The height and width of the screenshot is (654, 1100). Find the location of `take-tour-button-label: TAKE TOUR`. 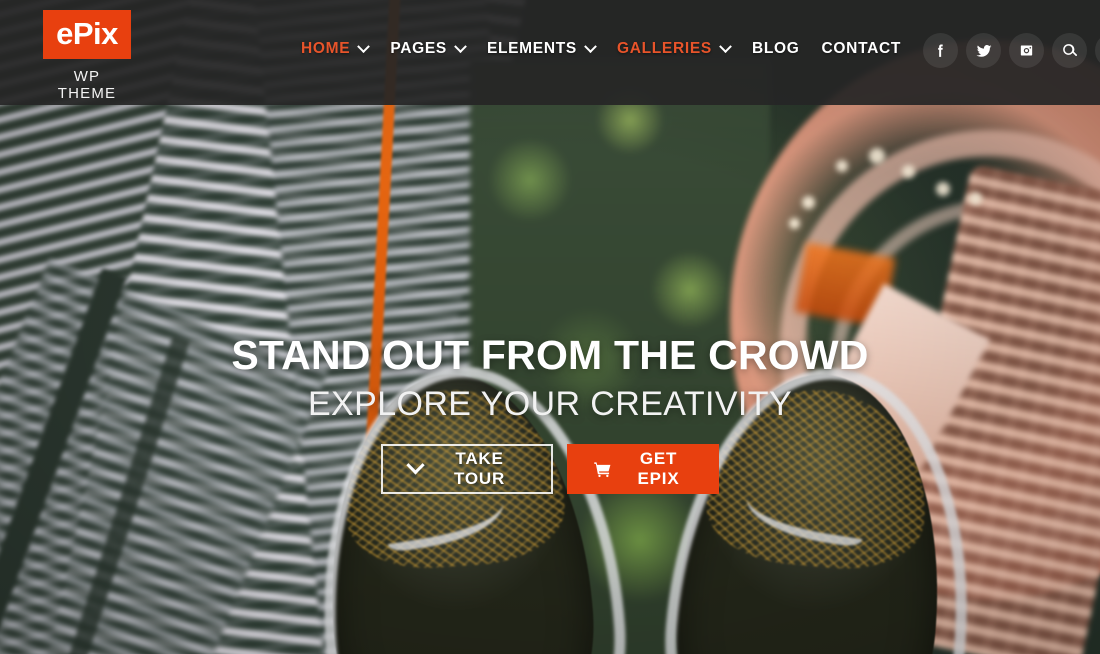

take-tour-button-label: TAKE TOUR is located at coordinates (479, 468).